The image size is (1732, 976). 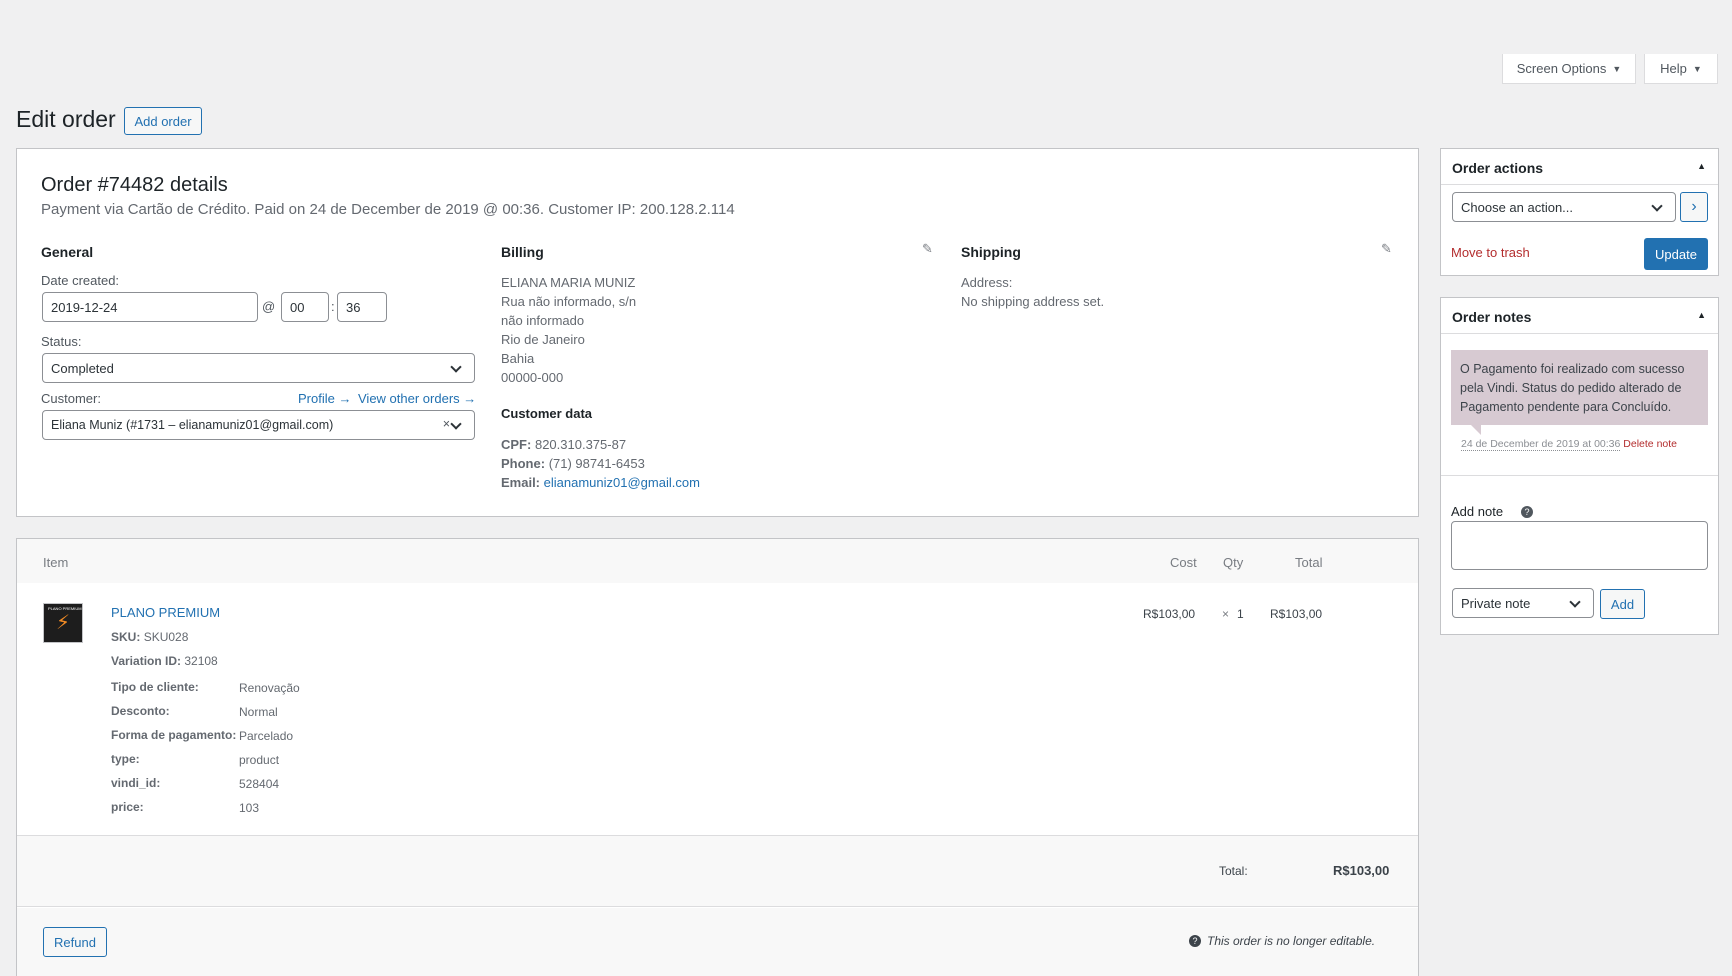 I want to click on status-value: Completed, so click(x=82, y=368).